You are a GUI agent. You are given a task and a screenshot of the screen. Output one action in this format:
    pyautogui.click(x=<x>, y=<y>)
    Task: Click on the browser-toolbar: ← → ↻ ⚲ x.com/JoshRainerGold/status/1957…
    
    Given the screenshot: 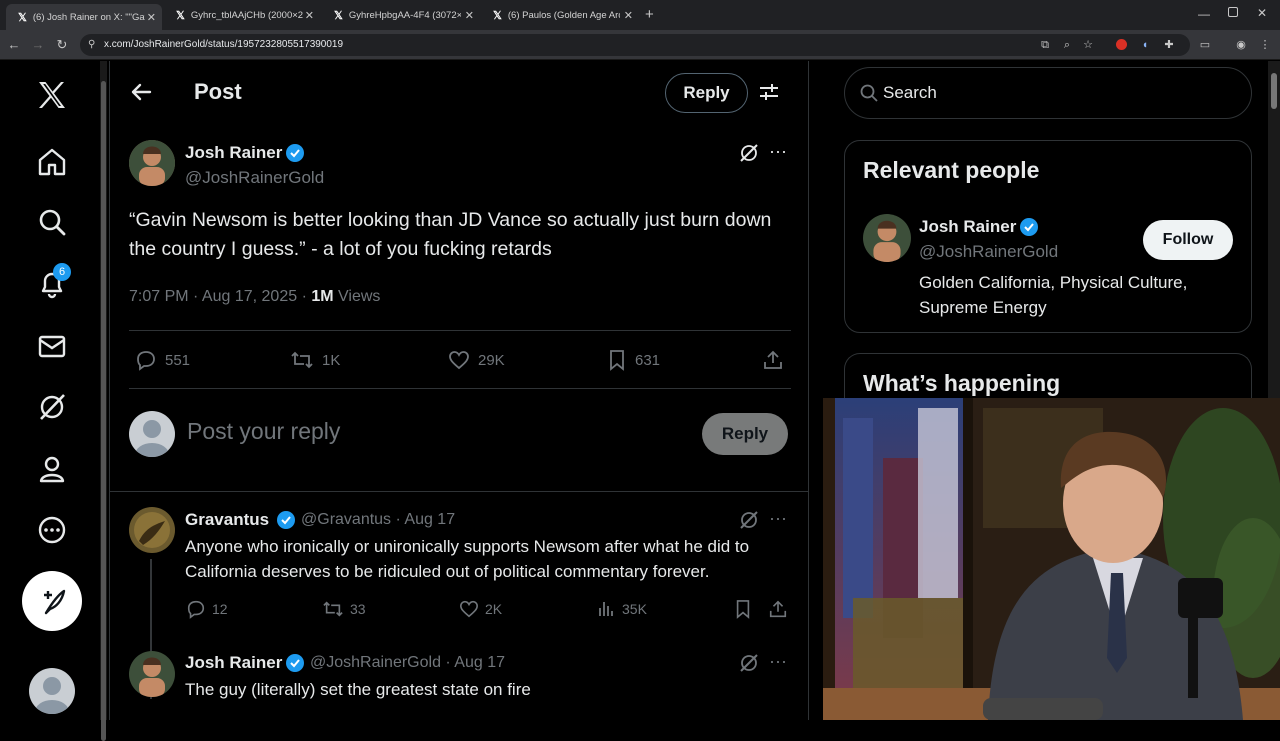 What is the action you would take?
    pyautogui.click(x=640, y=45)
    